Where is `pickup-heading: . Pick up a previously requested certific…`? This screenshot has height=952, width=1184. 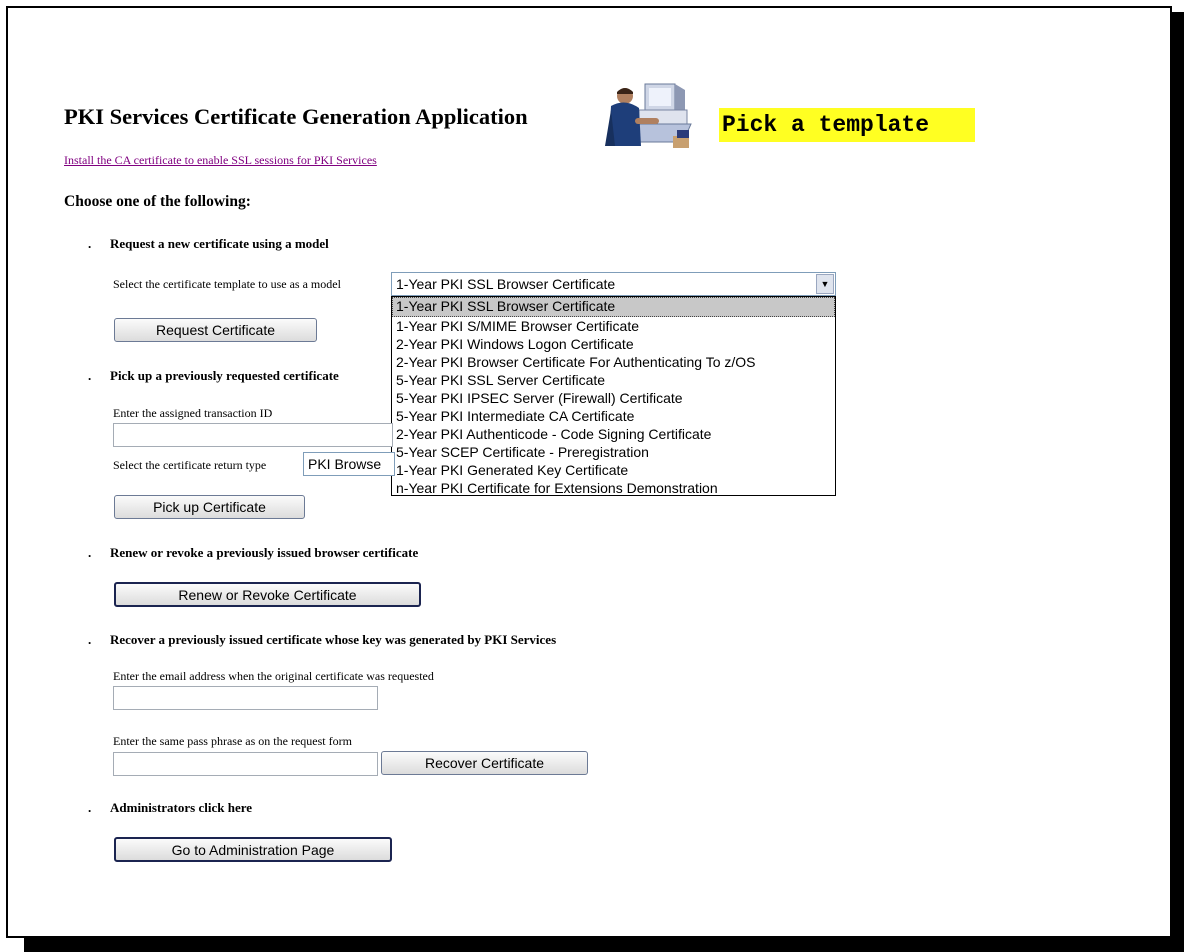
pickup-heading: . Pick up a previously requested certific… is located at coordinates (213, 376).